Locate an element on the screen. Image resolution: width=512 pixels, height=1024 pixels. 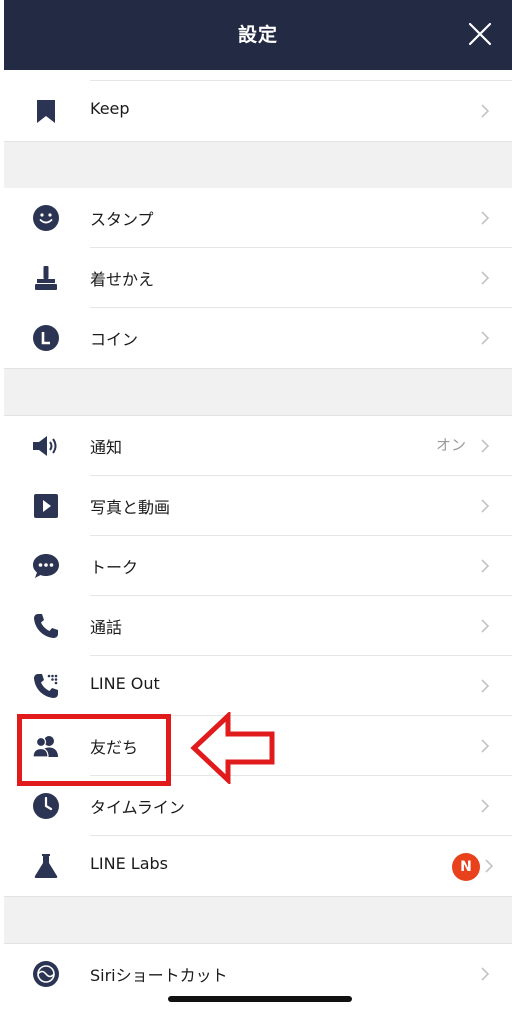
bookmark-icon is located at coordinates (46, 111).